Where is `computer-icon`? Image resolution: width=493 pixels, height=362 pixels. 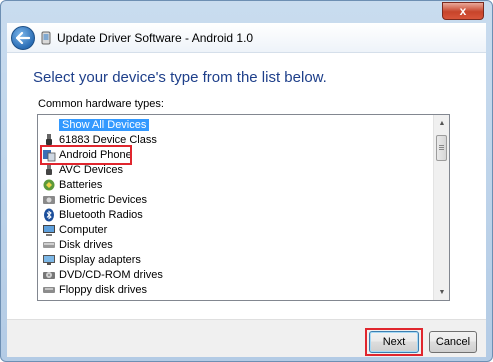
computer-icon is located at coordinates (49, 230).